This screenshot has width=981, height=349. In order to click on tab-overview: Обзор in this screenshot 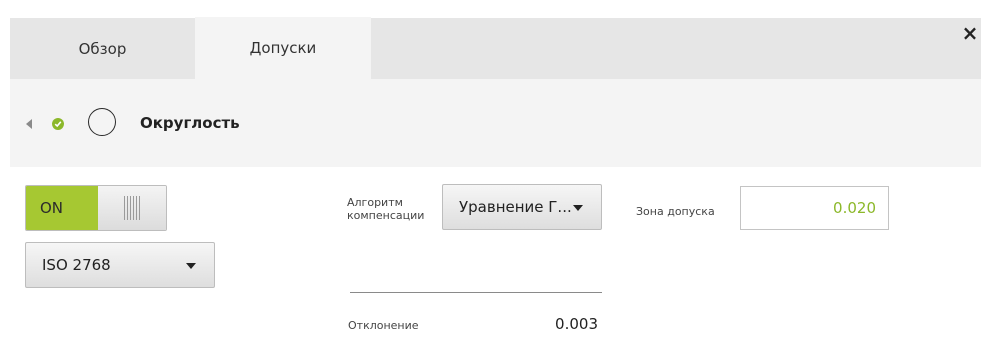, I will do `click(102, 48)`.